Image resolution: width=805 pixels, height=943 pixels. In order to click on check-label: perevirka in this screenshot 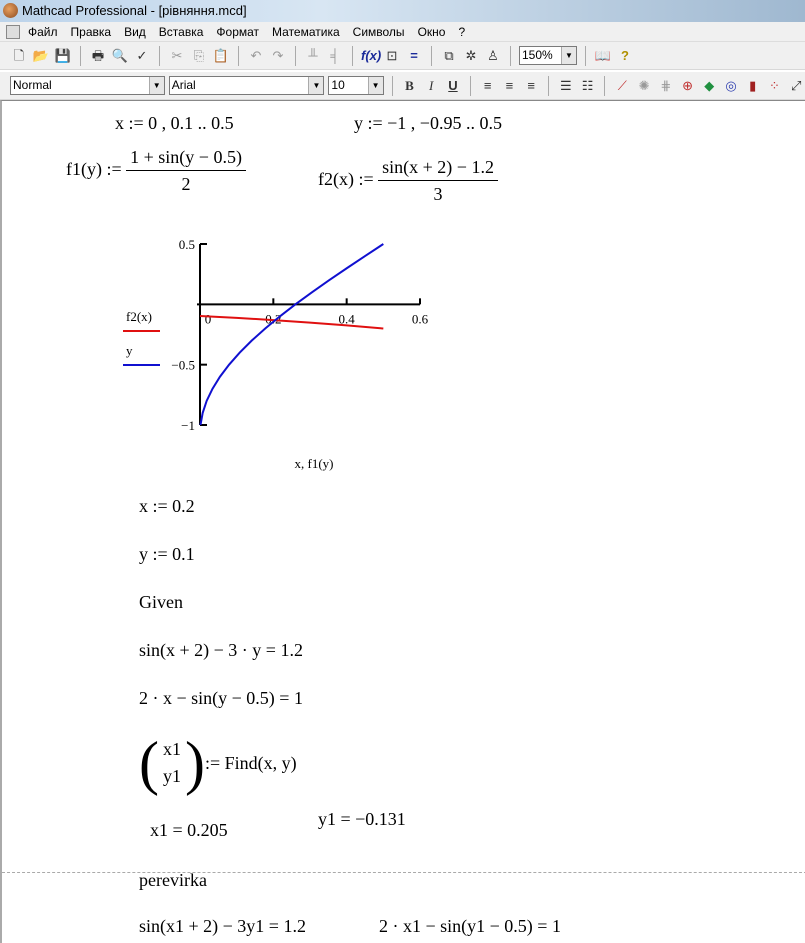, I will do `click(173, 880)`.